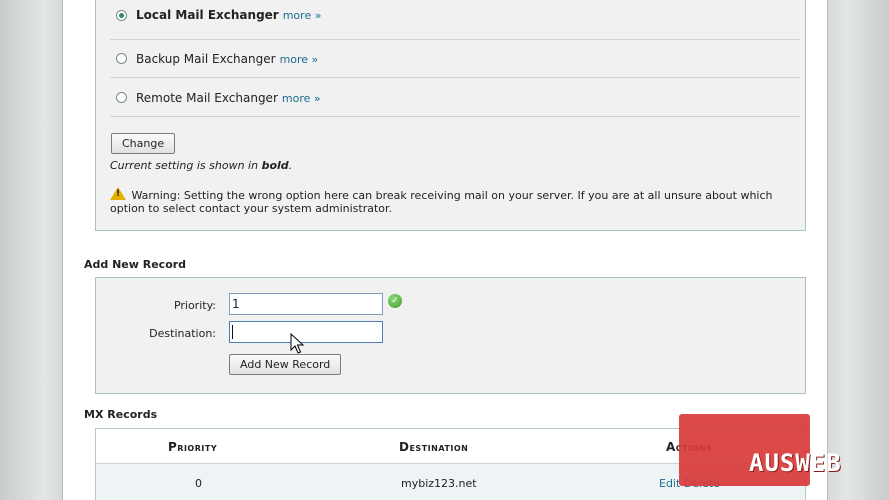  What do you see at coordinates (121, 97) in the screenshot?
I see `radio-remote-mail-exchanger` at bounding box center [121, 97].